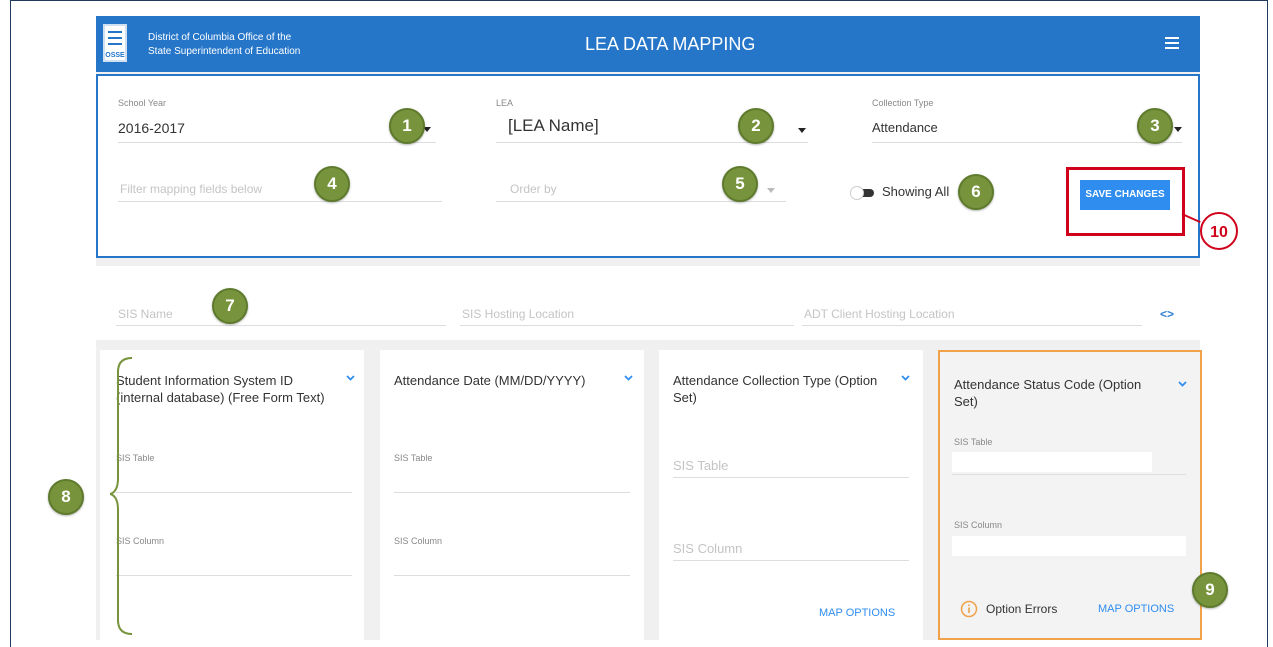  I want to click on card-title: Attendance Status Code (Option Set), so click(1048, 393).